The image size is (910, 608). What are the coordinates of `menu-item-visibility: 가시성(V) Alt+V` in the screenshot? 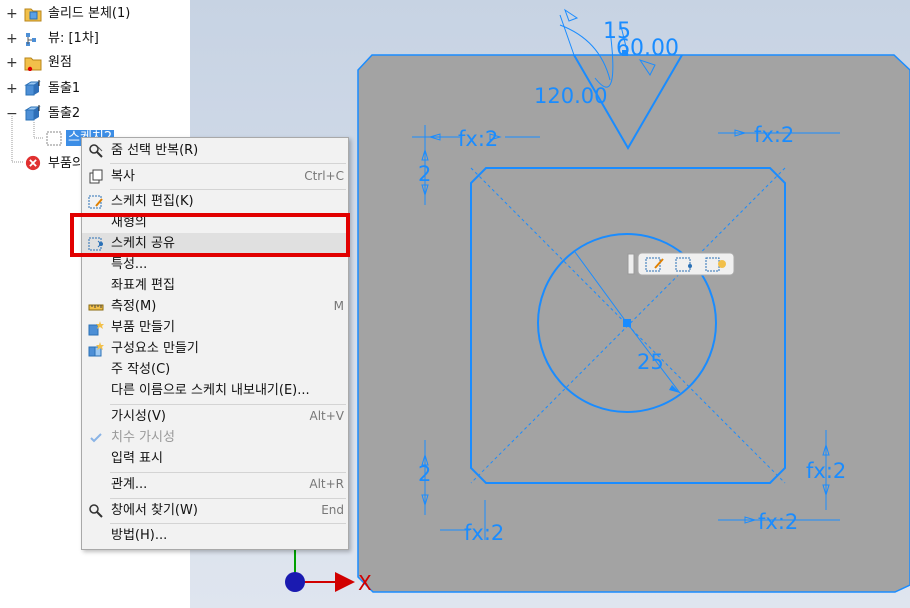 It's located at (215, 416).